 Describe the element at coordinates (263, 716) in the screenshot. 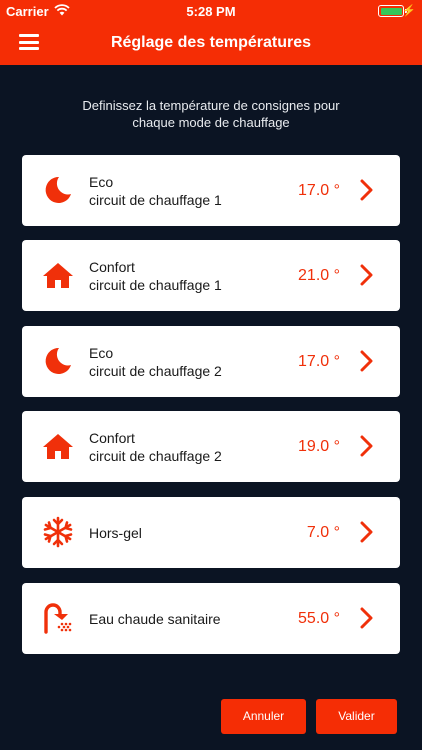

I see `cancel-button: Annuler` at that location.